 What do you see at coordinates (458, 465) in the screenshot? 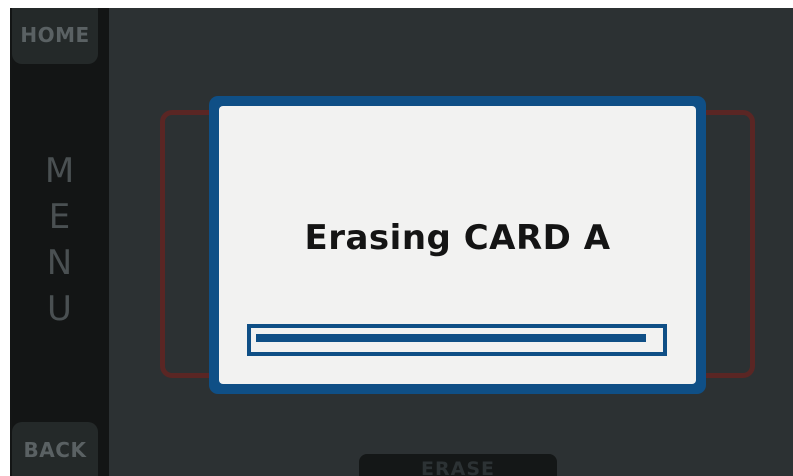
I see `erase-button: ERASE` at bounding box center [458, 465].